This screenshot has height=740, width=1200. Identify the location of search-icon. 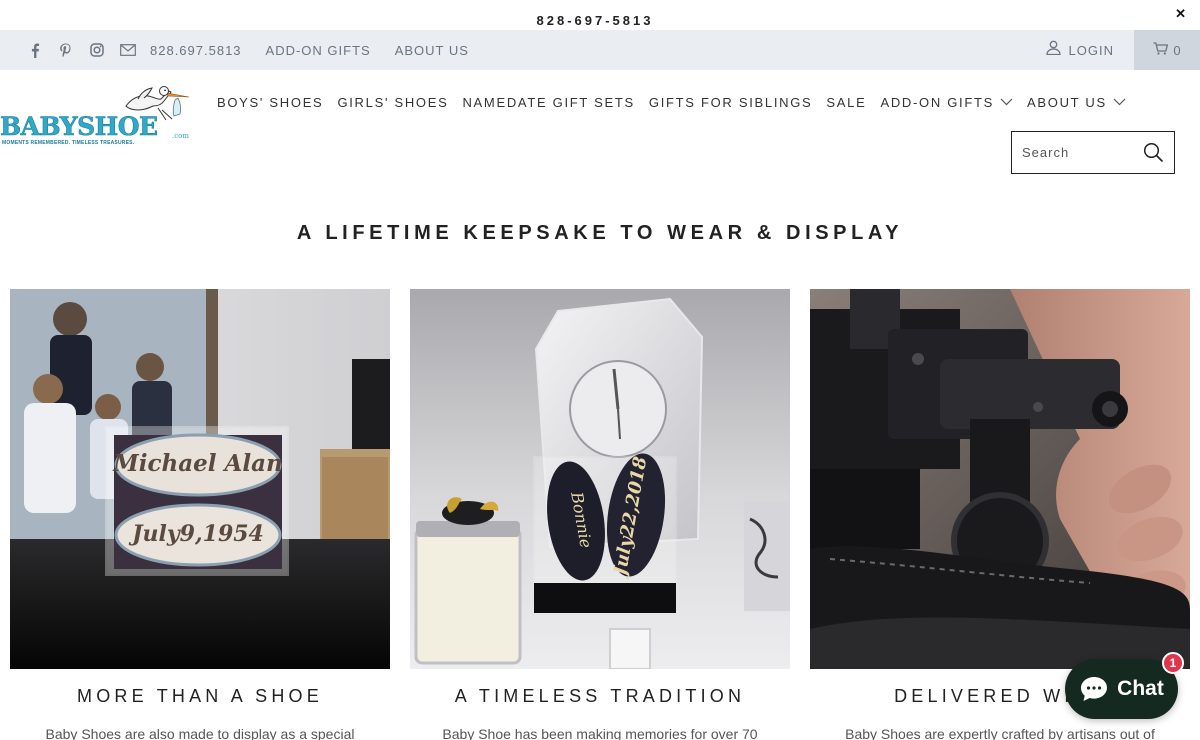
(1153, 152).